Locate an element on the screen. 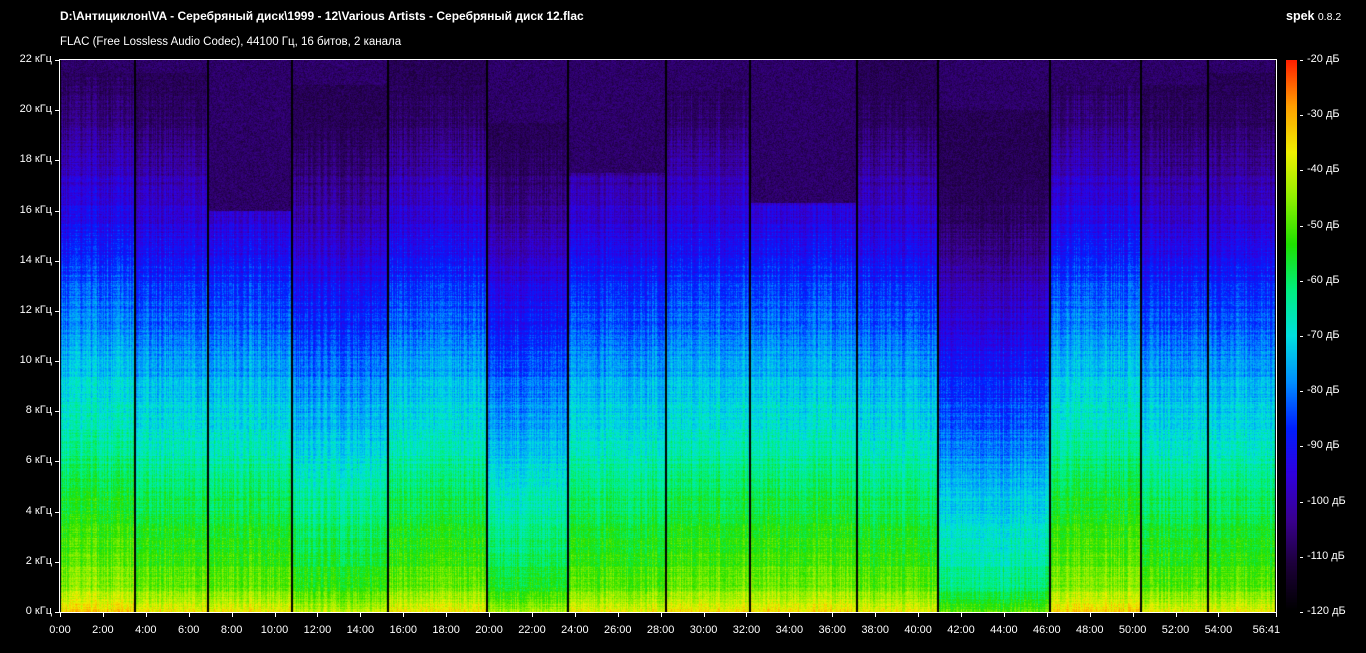  app-name: spek is located at coordinates (1300, 16).